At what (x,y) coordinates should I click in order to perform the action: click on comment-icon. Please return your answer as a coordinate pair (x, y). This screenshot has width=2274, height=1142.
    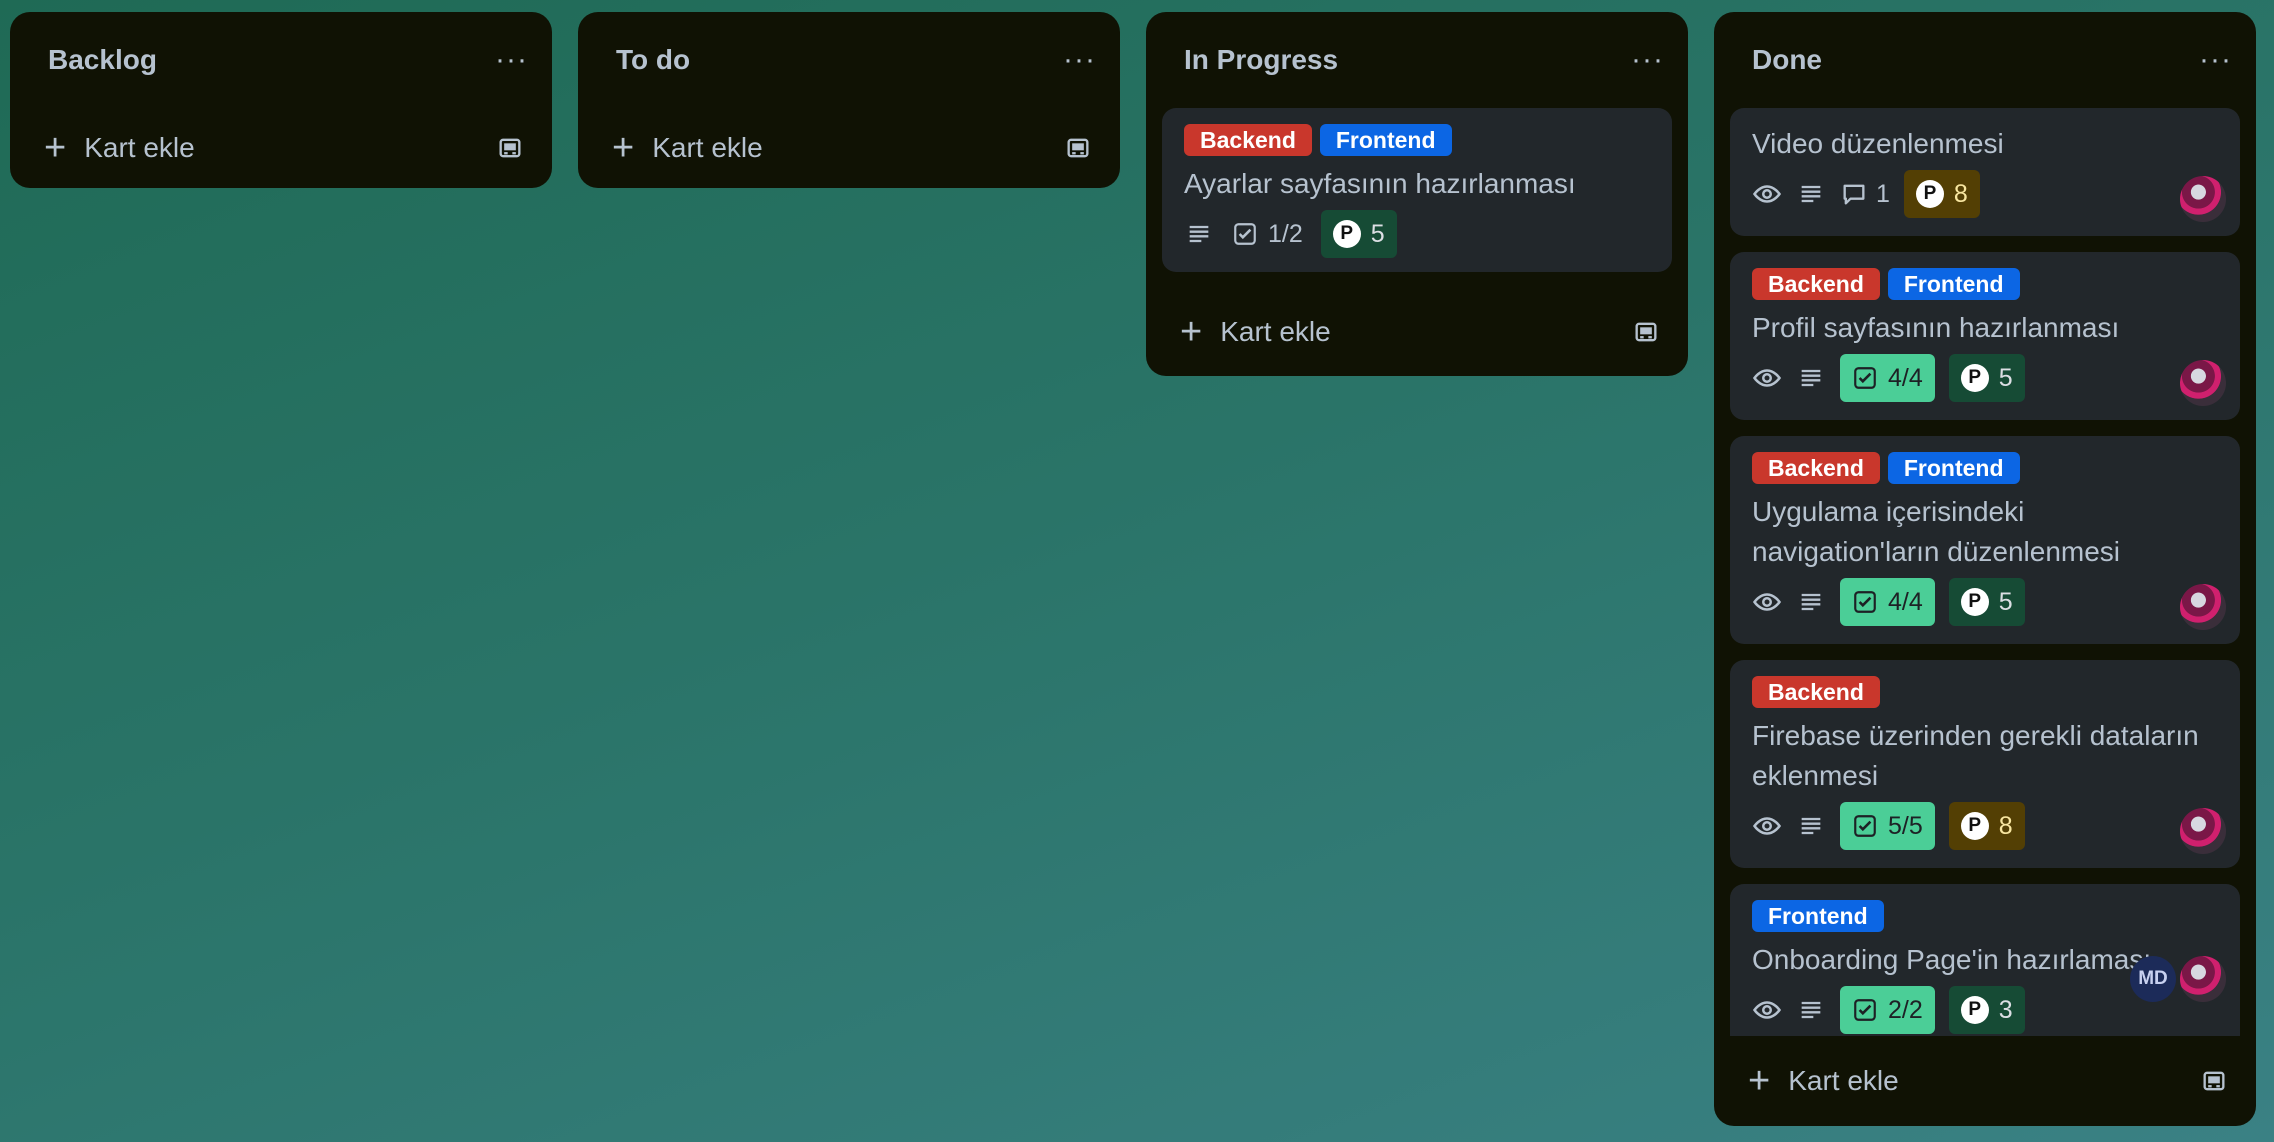
    Looking at the image, I should click on (1854, 194).